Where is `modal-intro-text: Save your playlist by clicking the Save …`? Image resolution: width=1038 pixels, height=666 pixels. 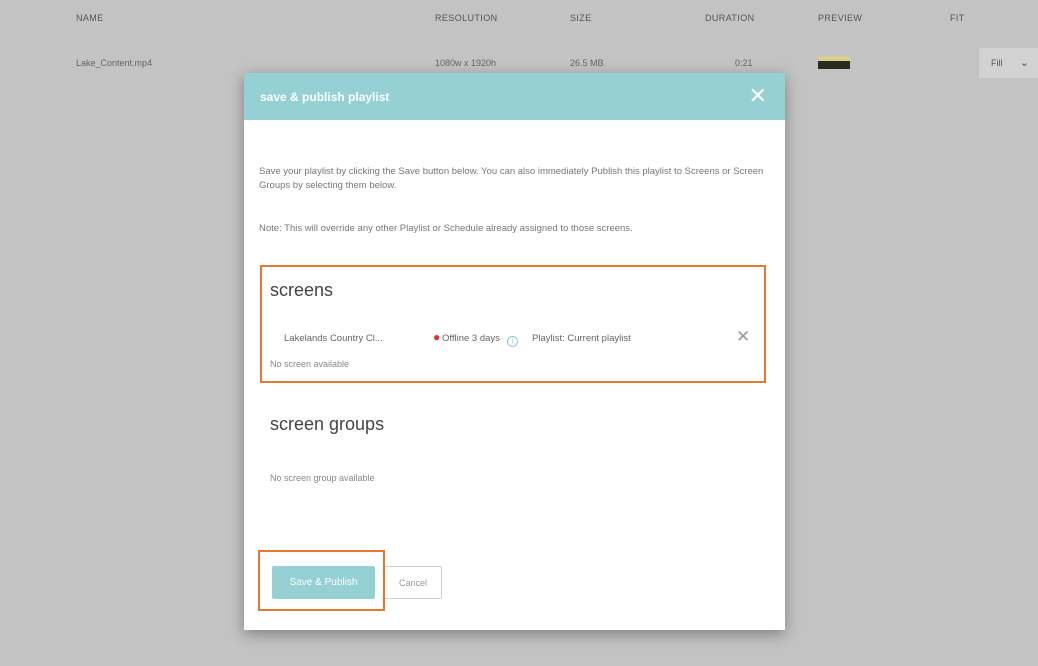 modal-intro-text: Save your playlist by clicking the Save … is located at coordinates (511, 178).